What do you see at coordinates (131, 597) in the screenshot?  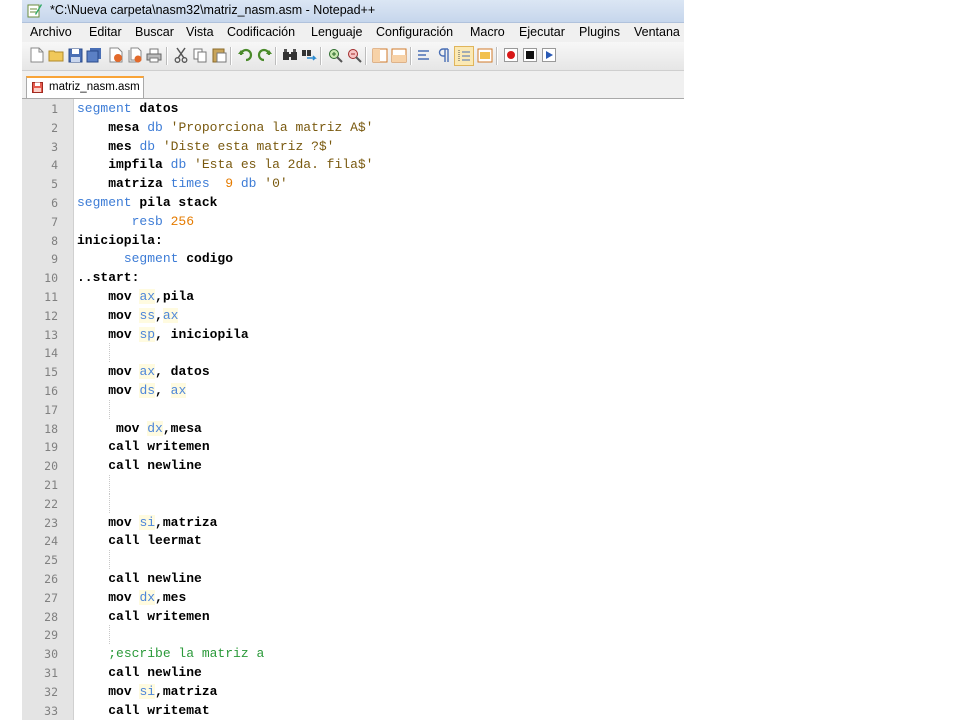 I see `code-text: mov dx,mes` at bounding box center [131, 597].